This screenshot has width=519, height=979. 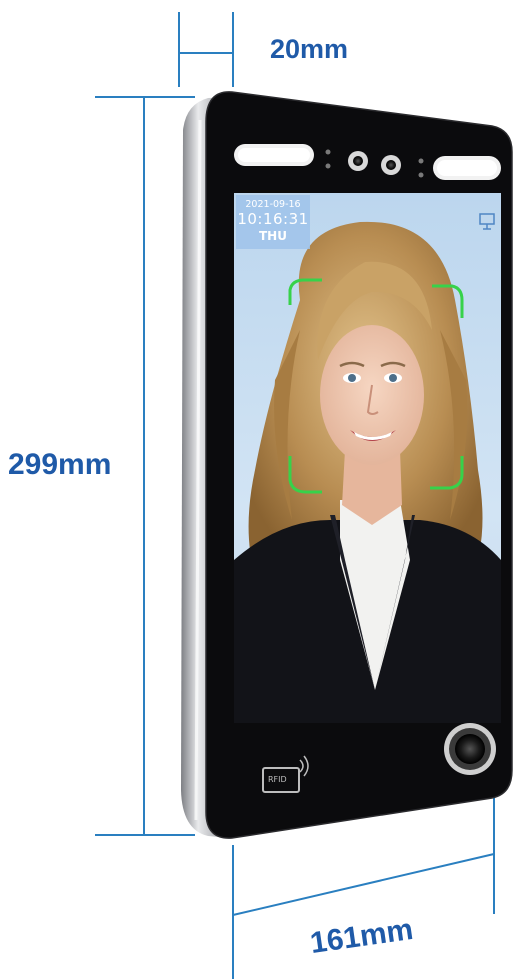 What do you see at coordinates (273, 204) in the screenshot?
I see `screen-date: 2021-09-16` at bounding box center [273, 204].